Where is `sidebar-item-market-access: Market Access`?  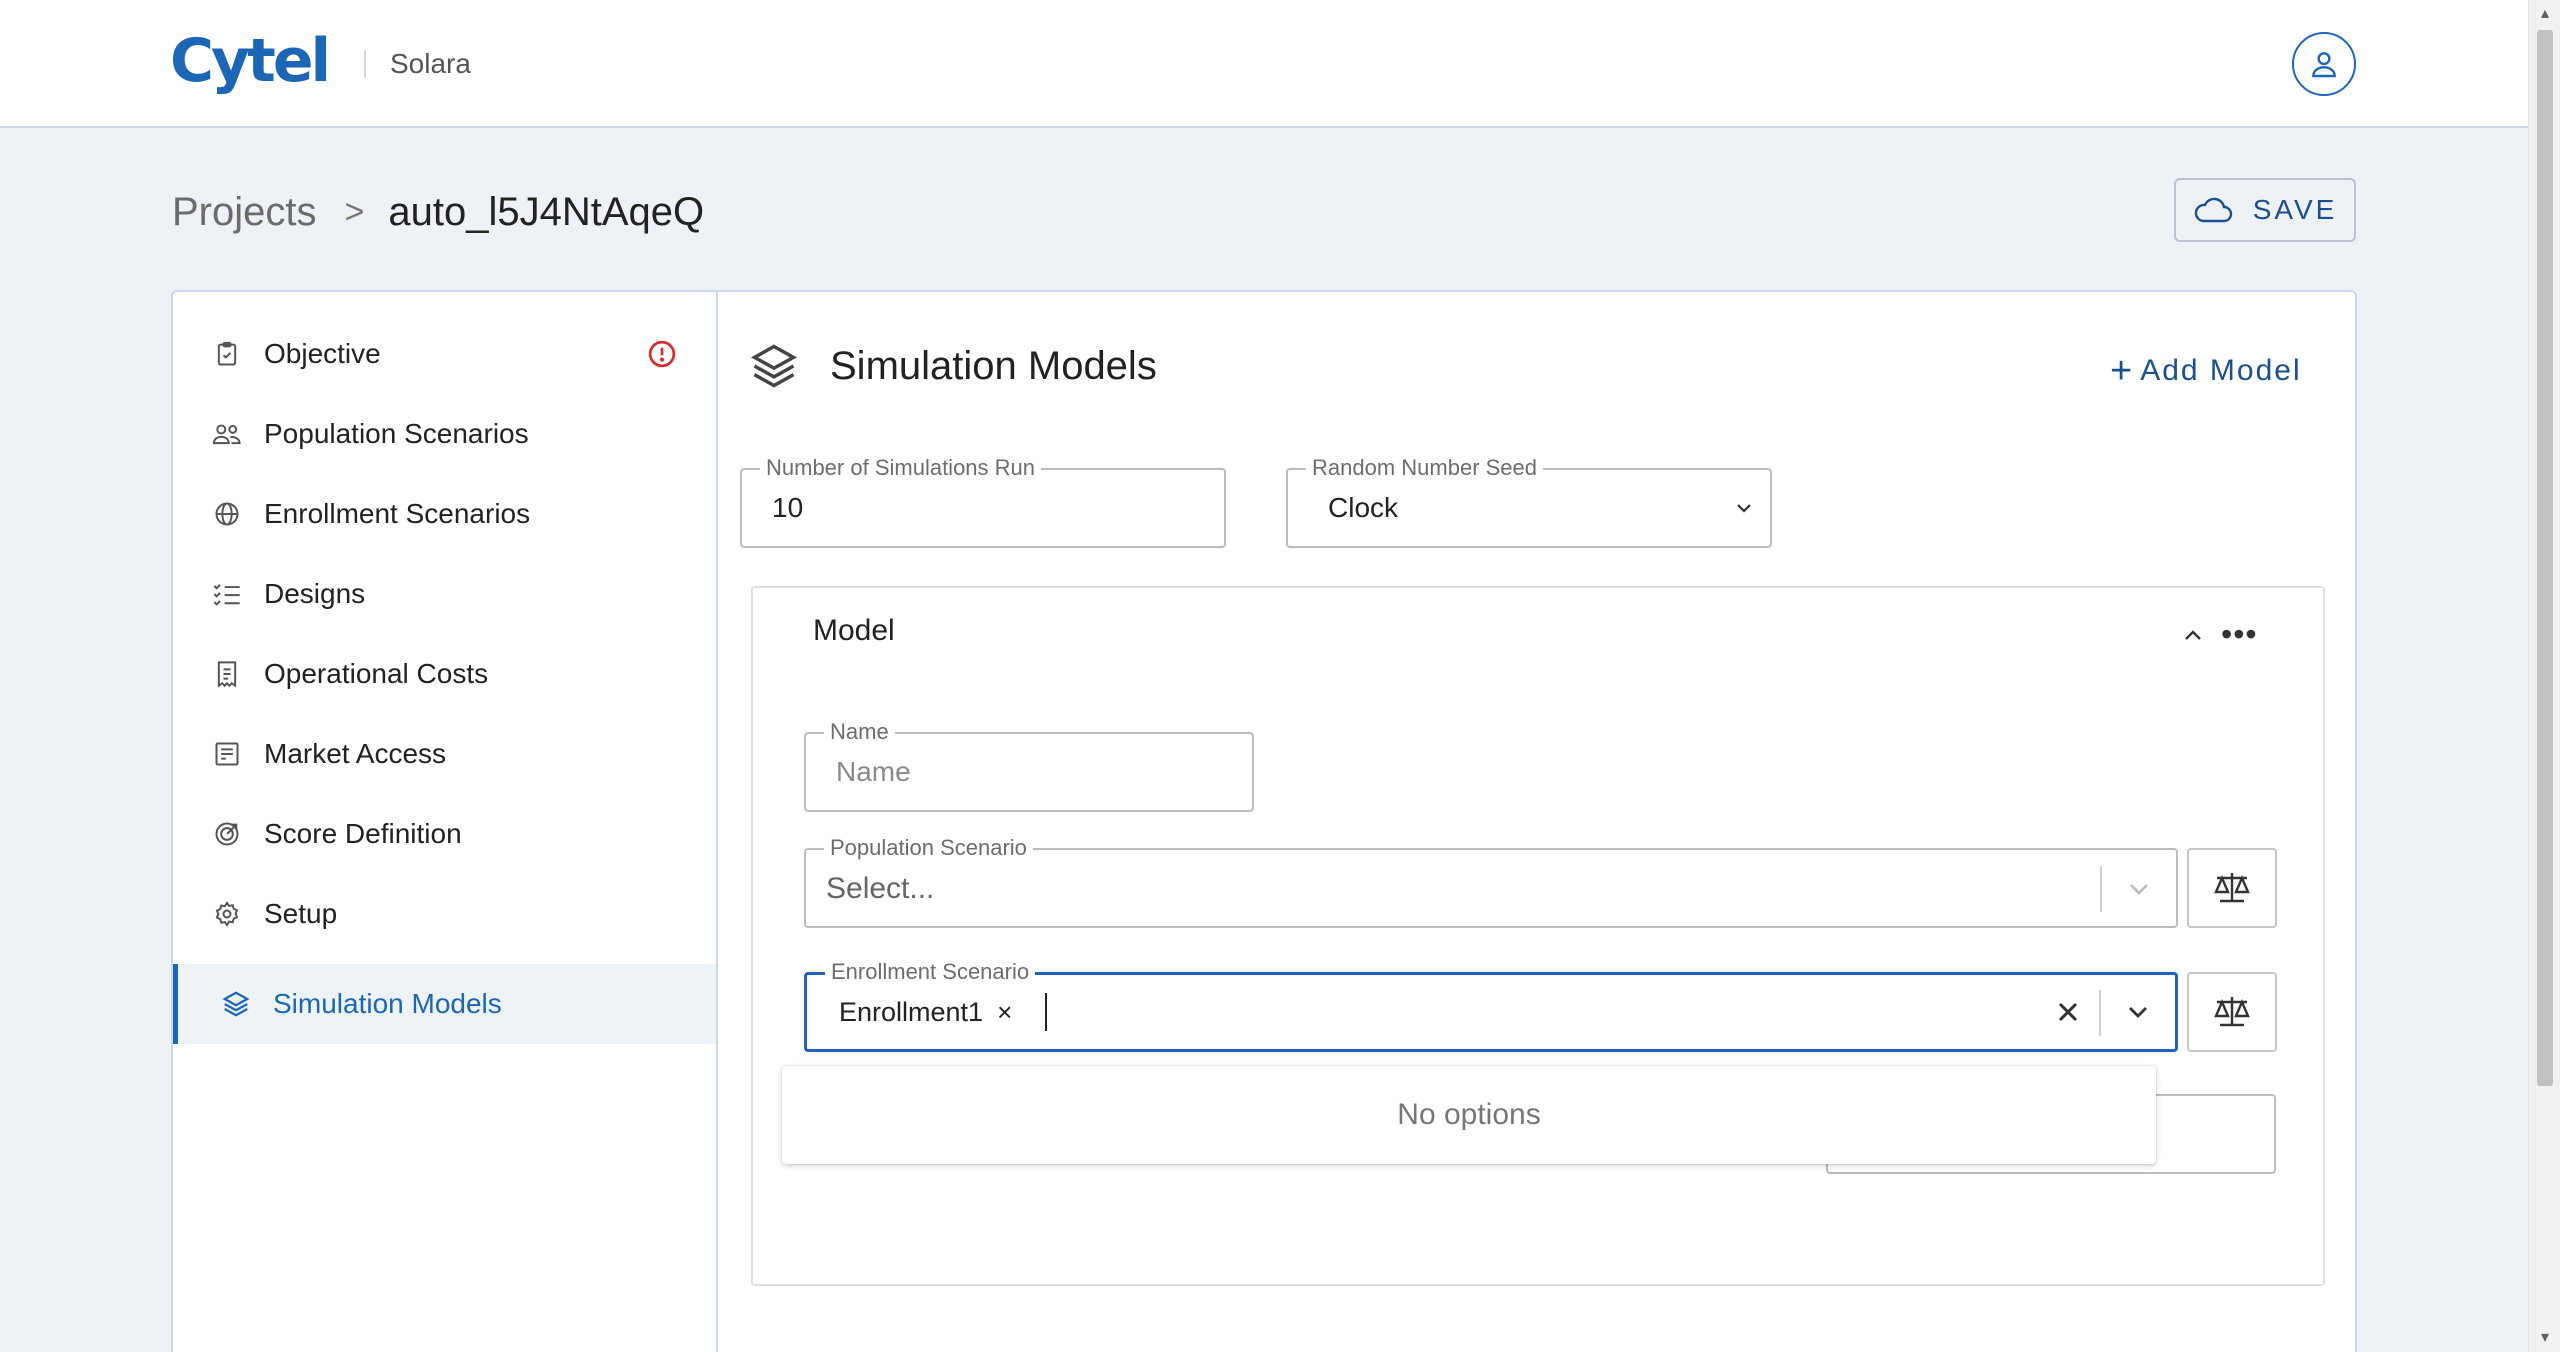
sidebar-item-market-access: Market Access is located at coordinates (444, 754).